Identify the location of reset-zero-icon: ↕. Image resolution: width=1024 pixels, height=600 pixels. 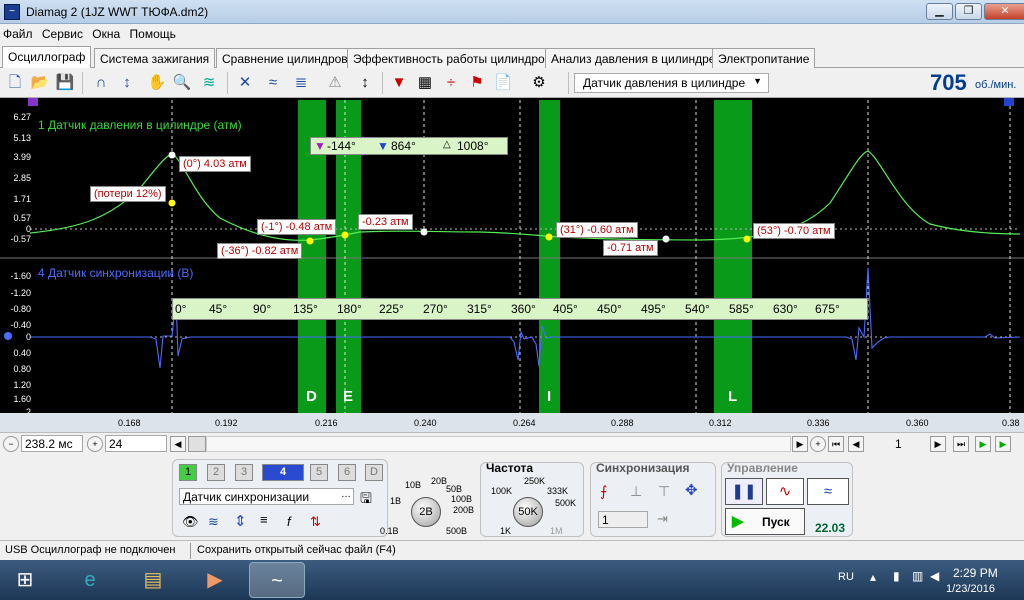
(365, 83).